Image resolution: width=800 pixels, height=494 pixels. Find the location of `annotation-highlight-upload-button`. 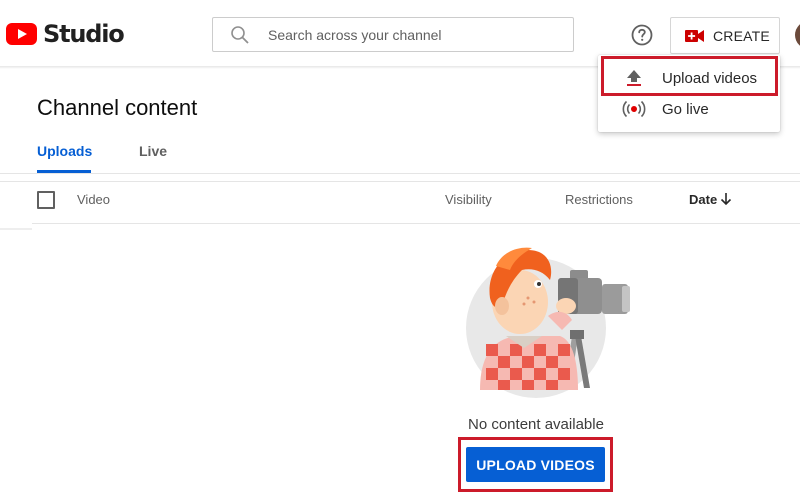

annotation-highlight-upload-button is located at coordinates (535, 464).